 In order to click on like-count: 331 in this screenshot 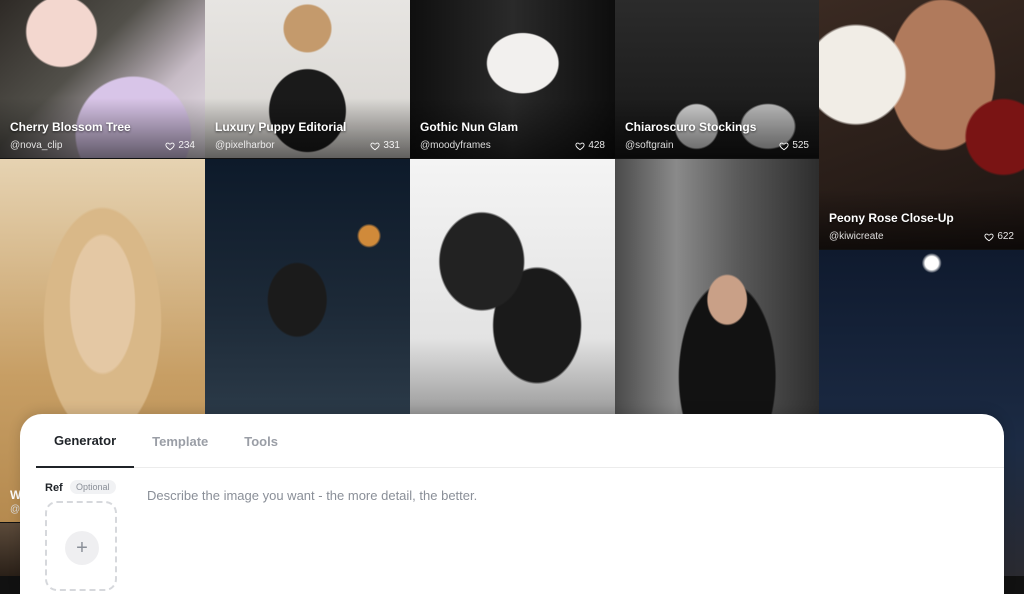, I will do `click(385, 145)`.